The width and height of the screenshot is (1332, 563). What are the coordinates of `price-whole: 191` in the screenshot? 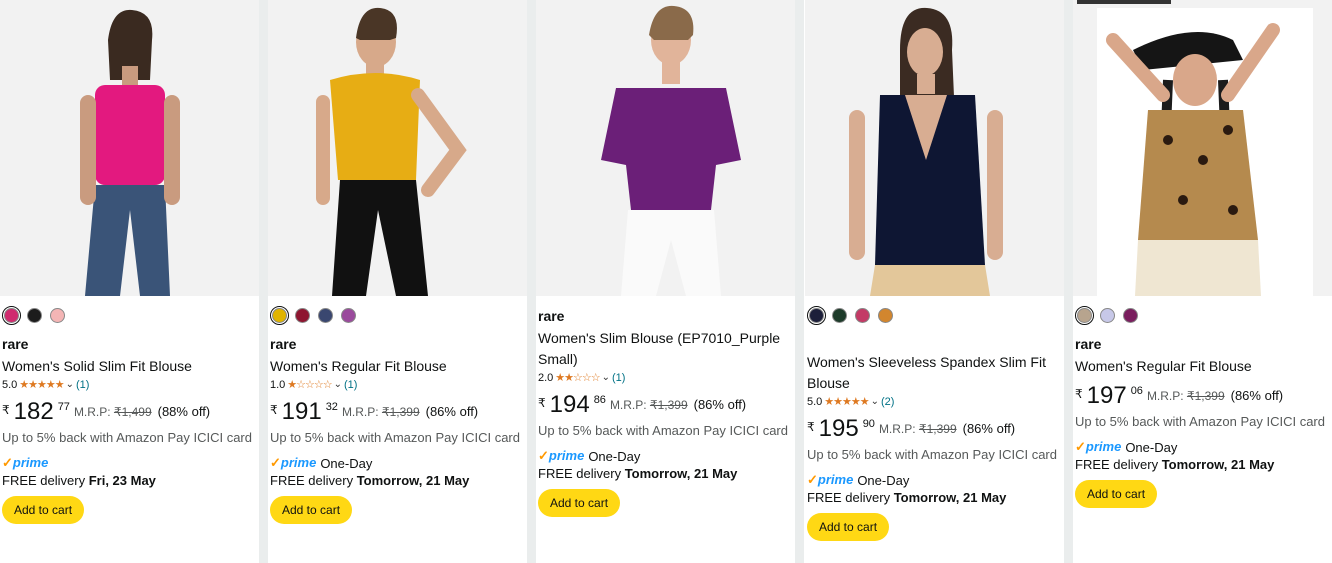 It's located at (301, 411).